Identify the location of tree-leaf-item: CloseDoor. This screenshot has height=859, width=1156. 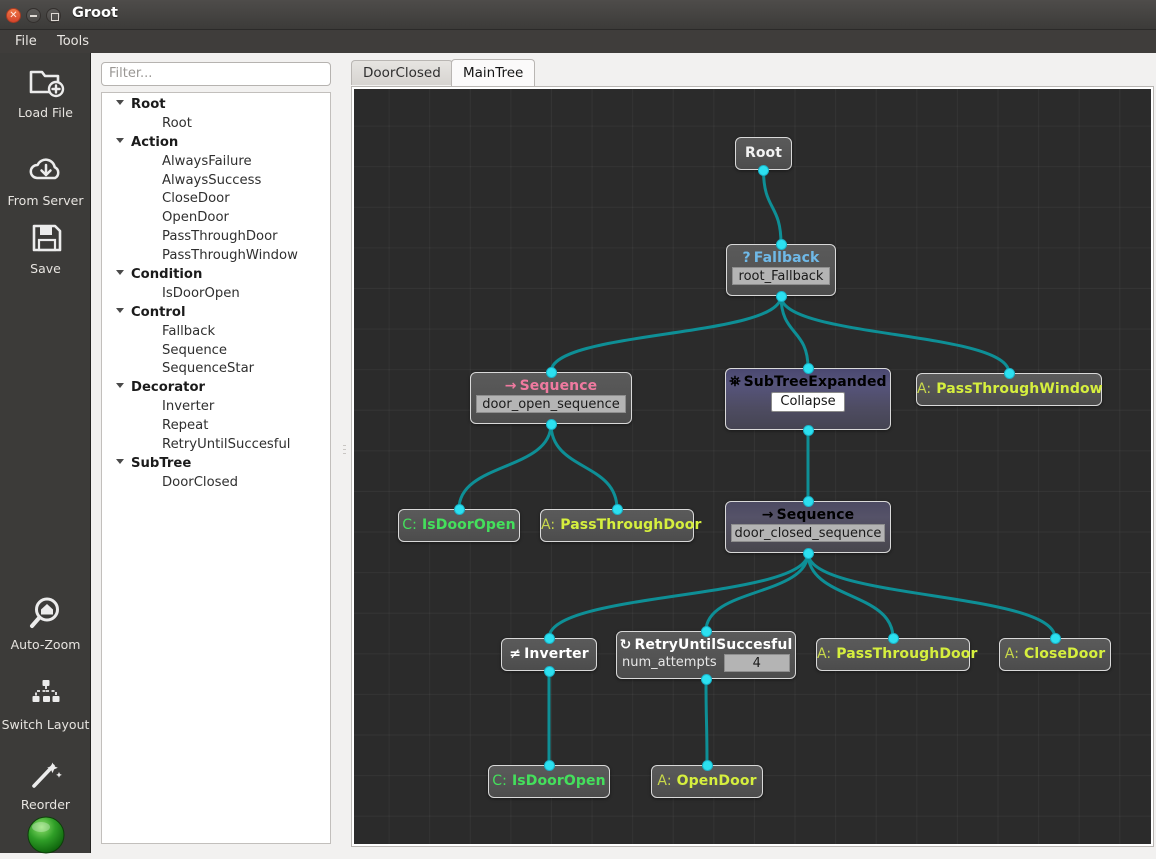
(216, 199).